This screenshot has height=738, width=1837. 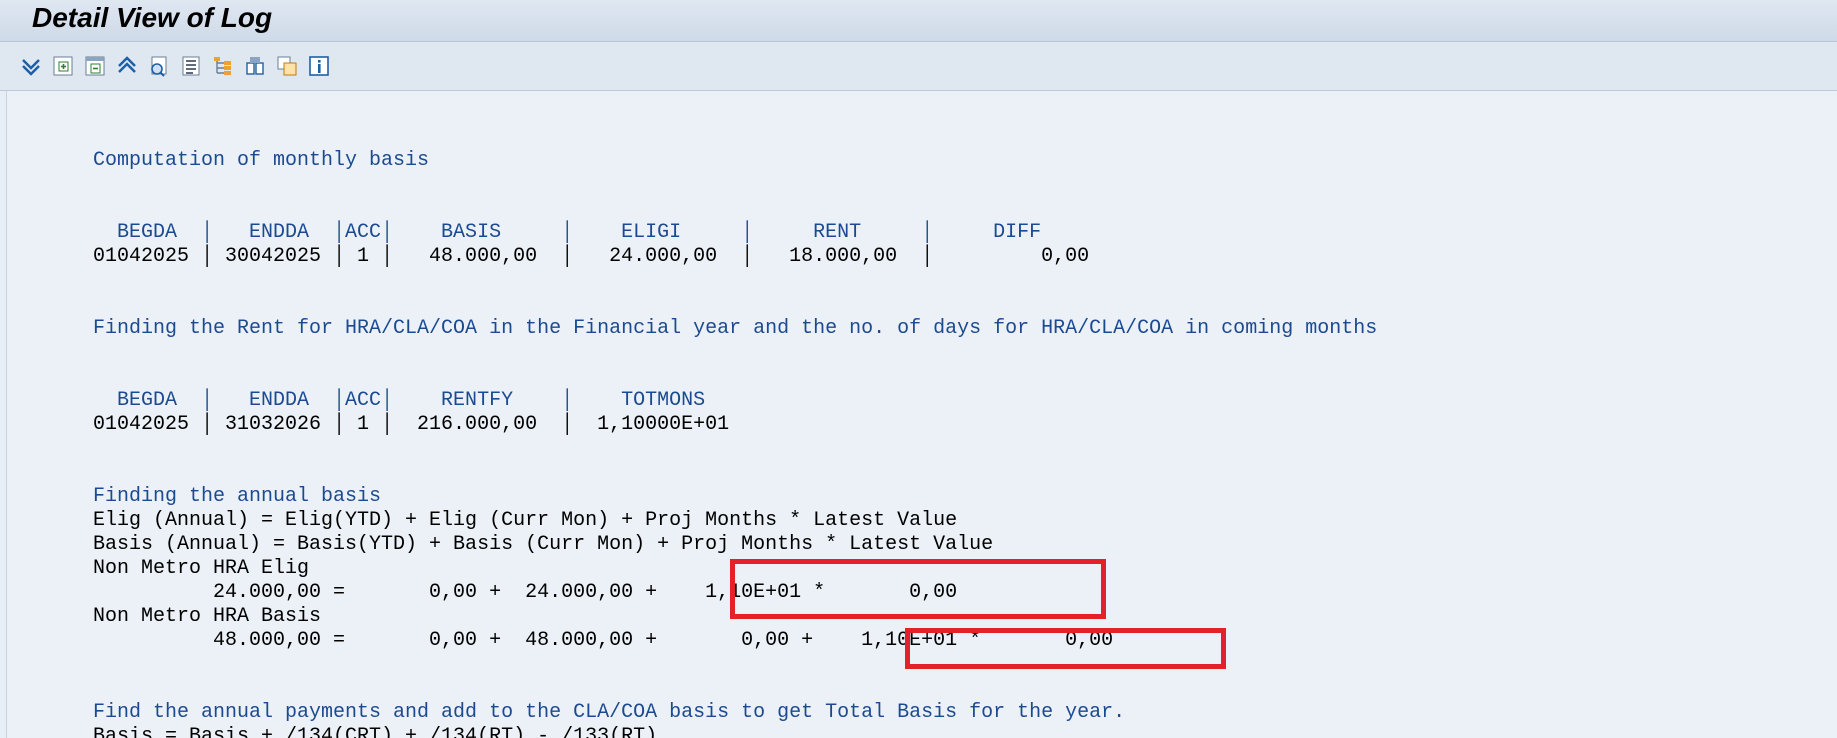 What do you see at coordinates (207, 616) in the screenshot?
I see `label-non-metro-hra-basis: Non Metro HRA Basis` at bounding box center [207, 616].